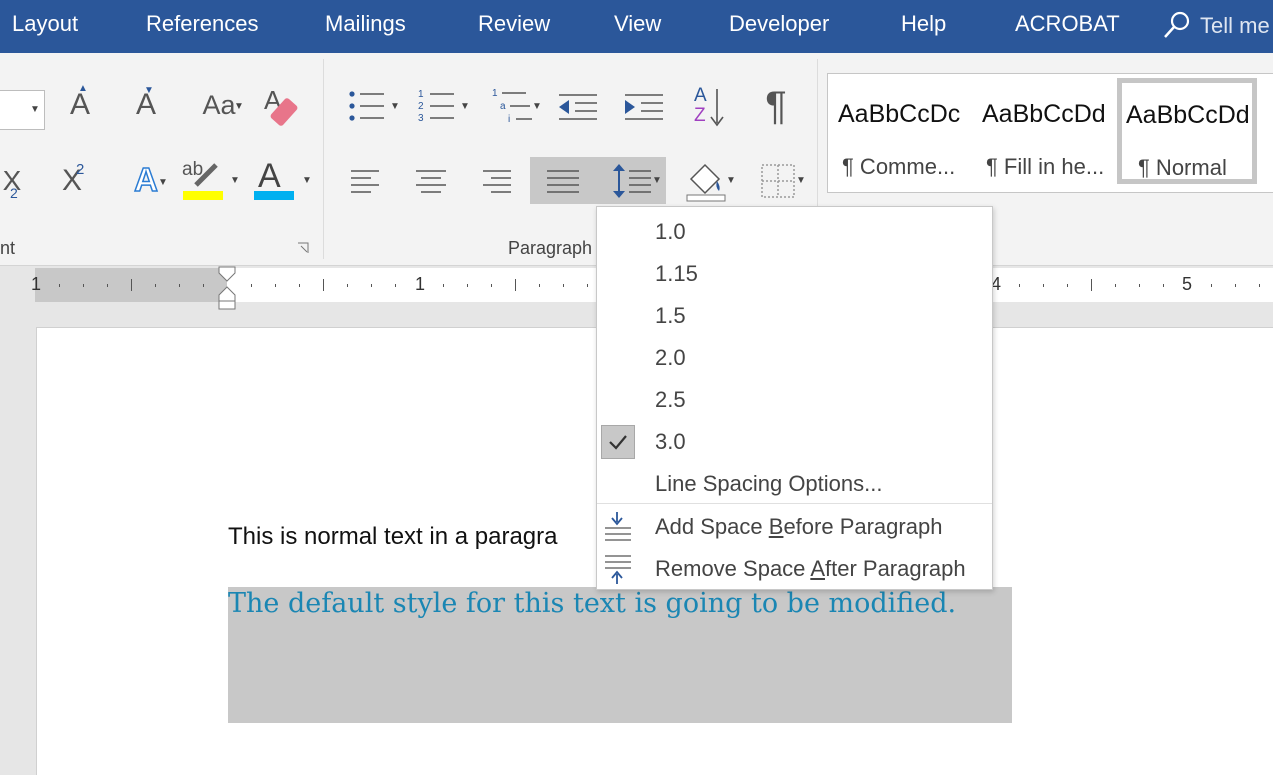 This screenshot has height=775, width=1273. I want to click on tab-help: Help, so click(923, 24).